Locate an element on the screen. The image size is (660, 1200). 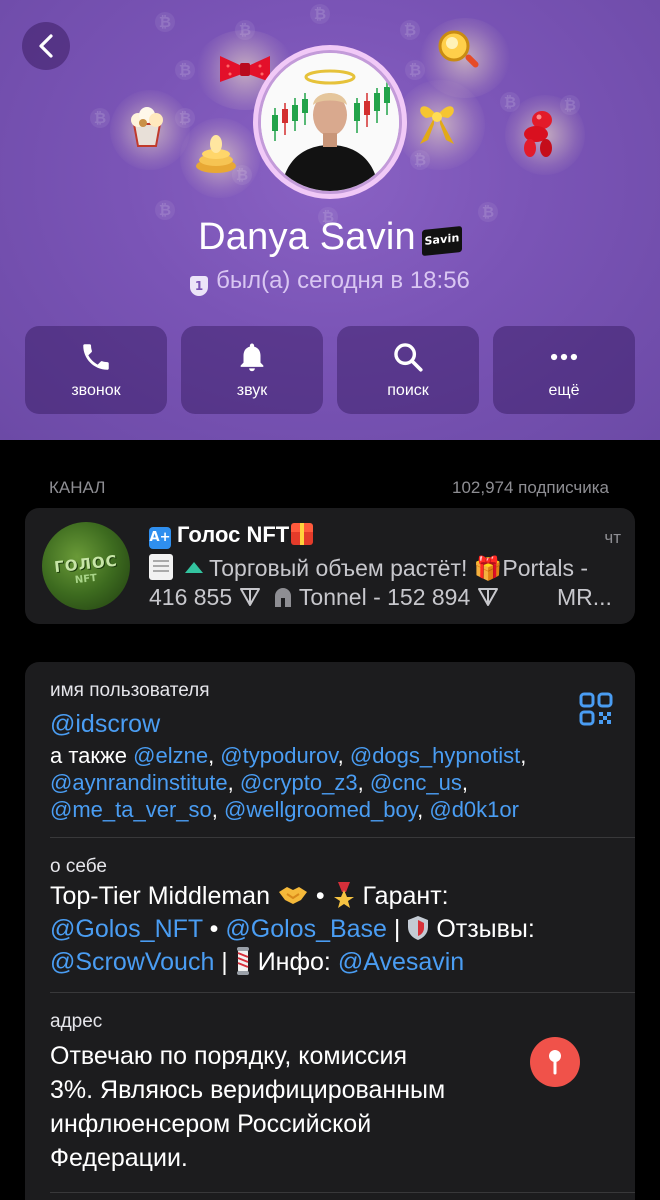
search-button: поиск is located at coordinates (408, 370).